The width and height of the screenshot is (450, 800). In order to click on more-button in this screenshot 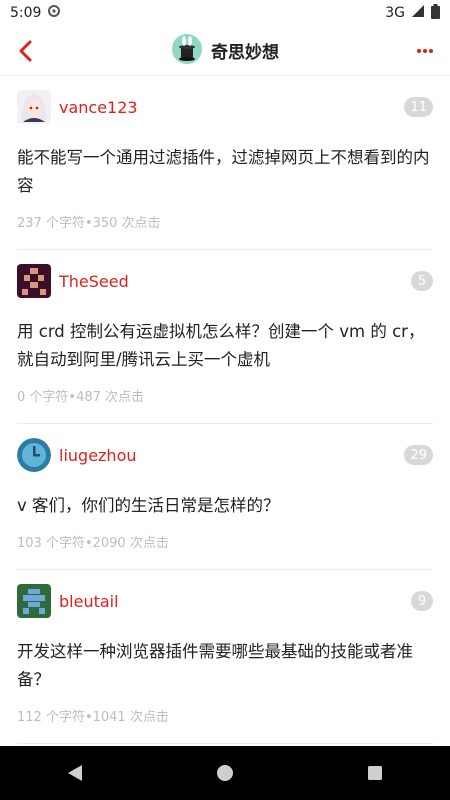, I will do `click(425, 51)`.